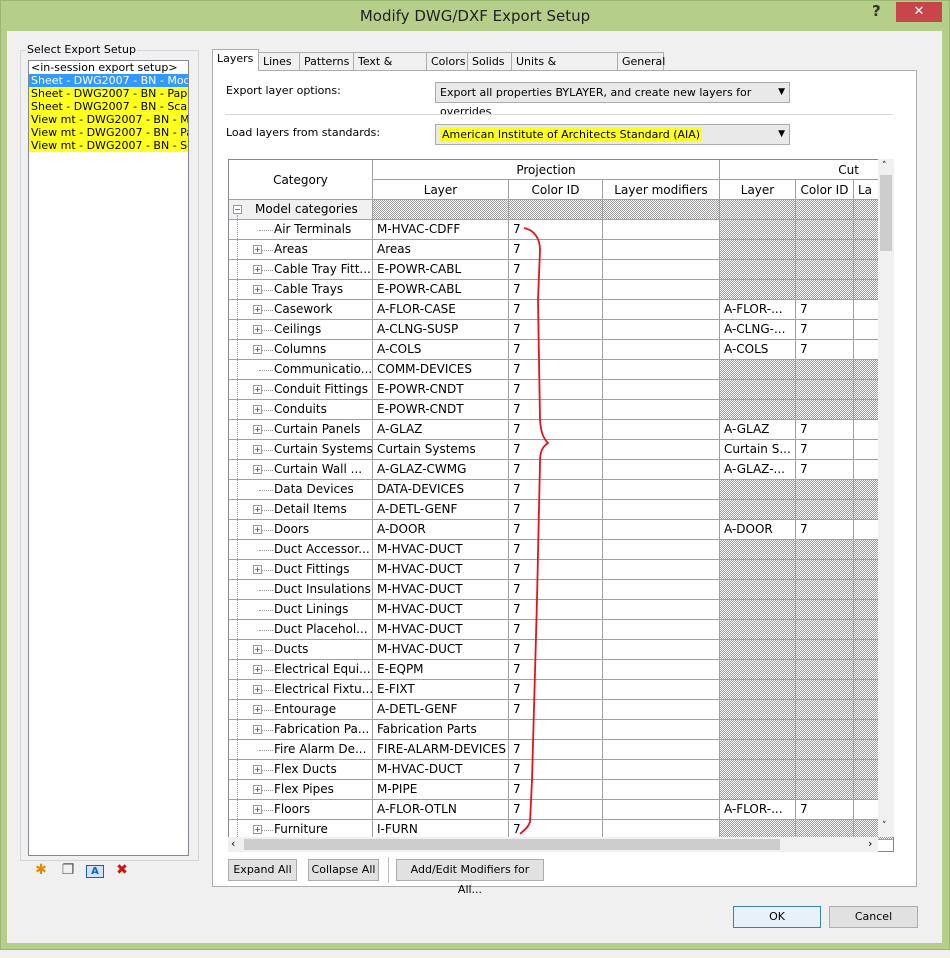 The image size is (950, 958). Describe the element at coordinates (441, 310) in the screenshot. I see `layer-cell: A-FLOR-CASE` at that location.